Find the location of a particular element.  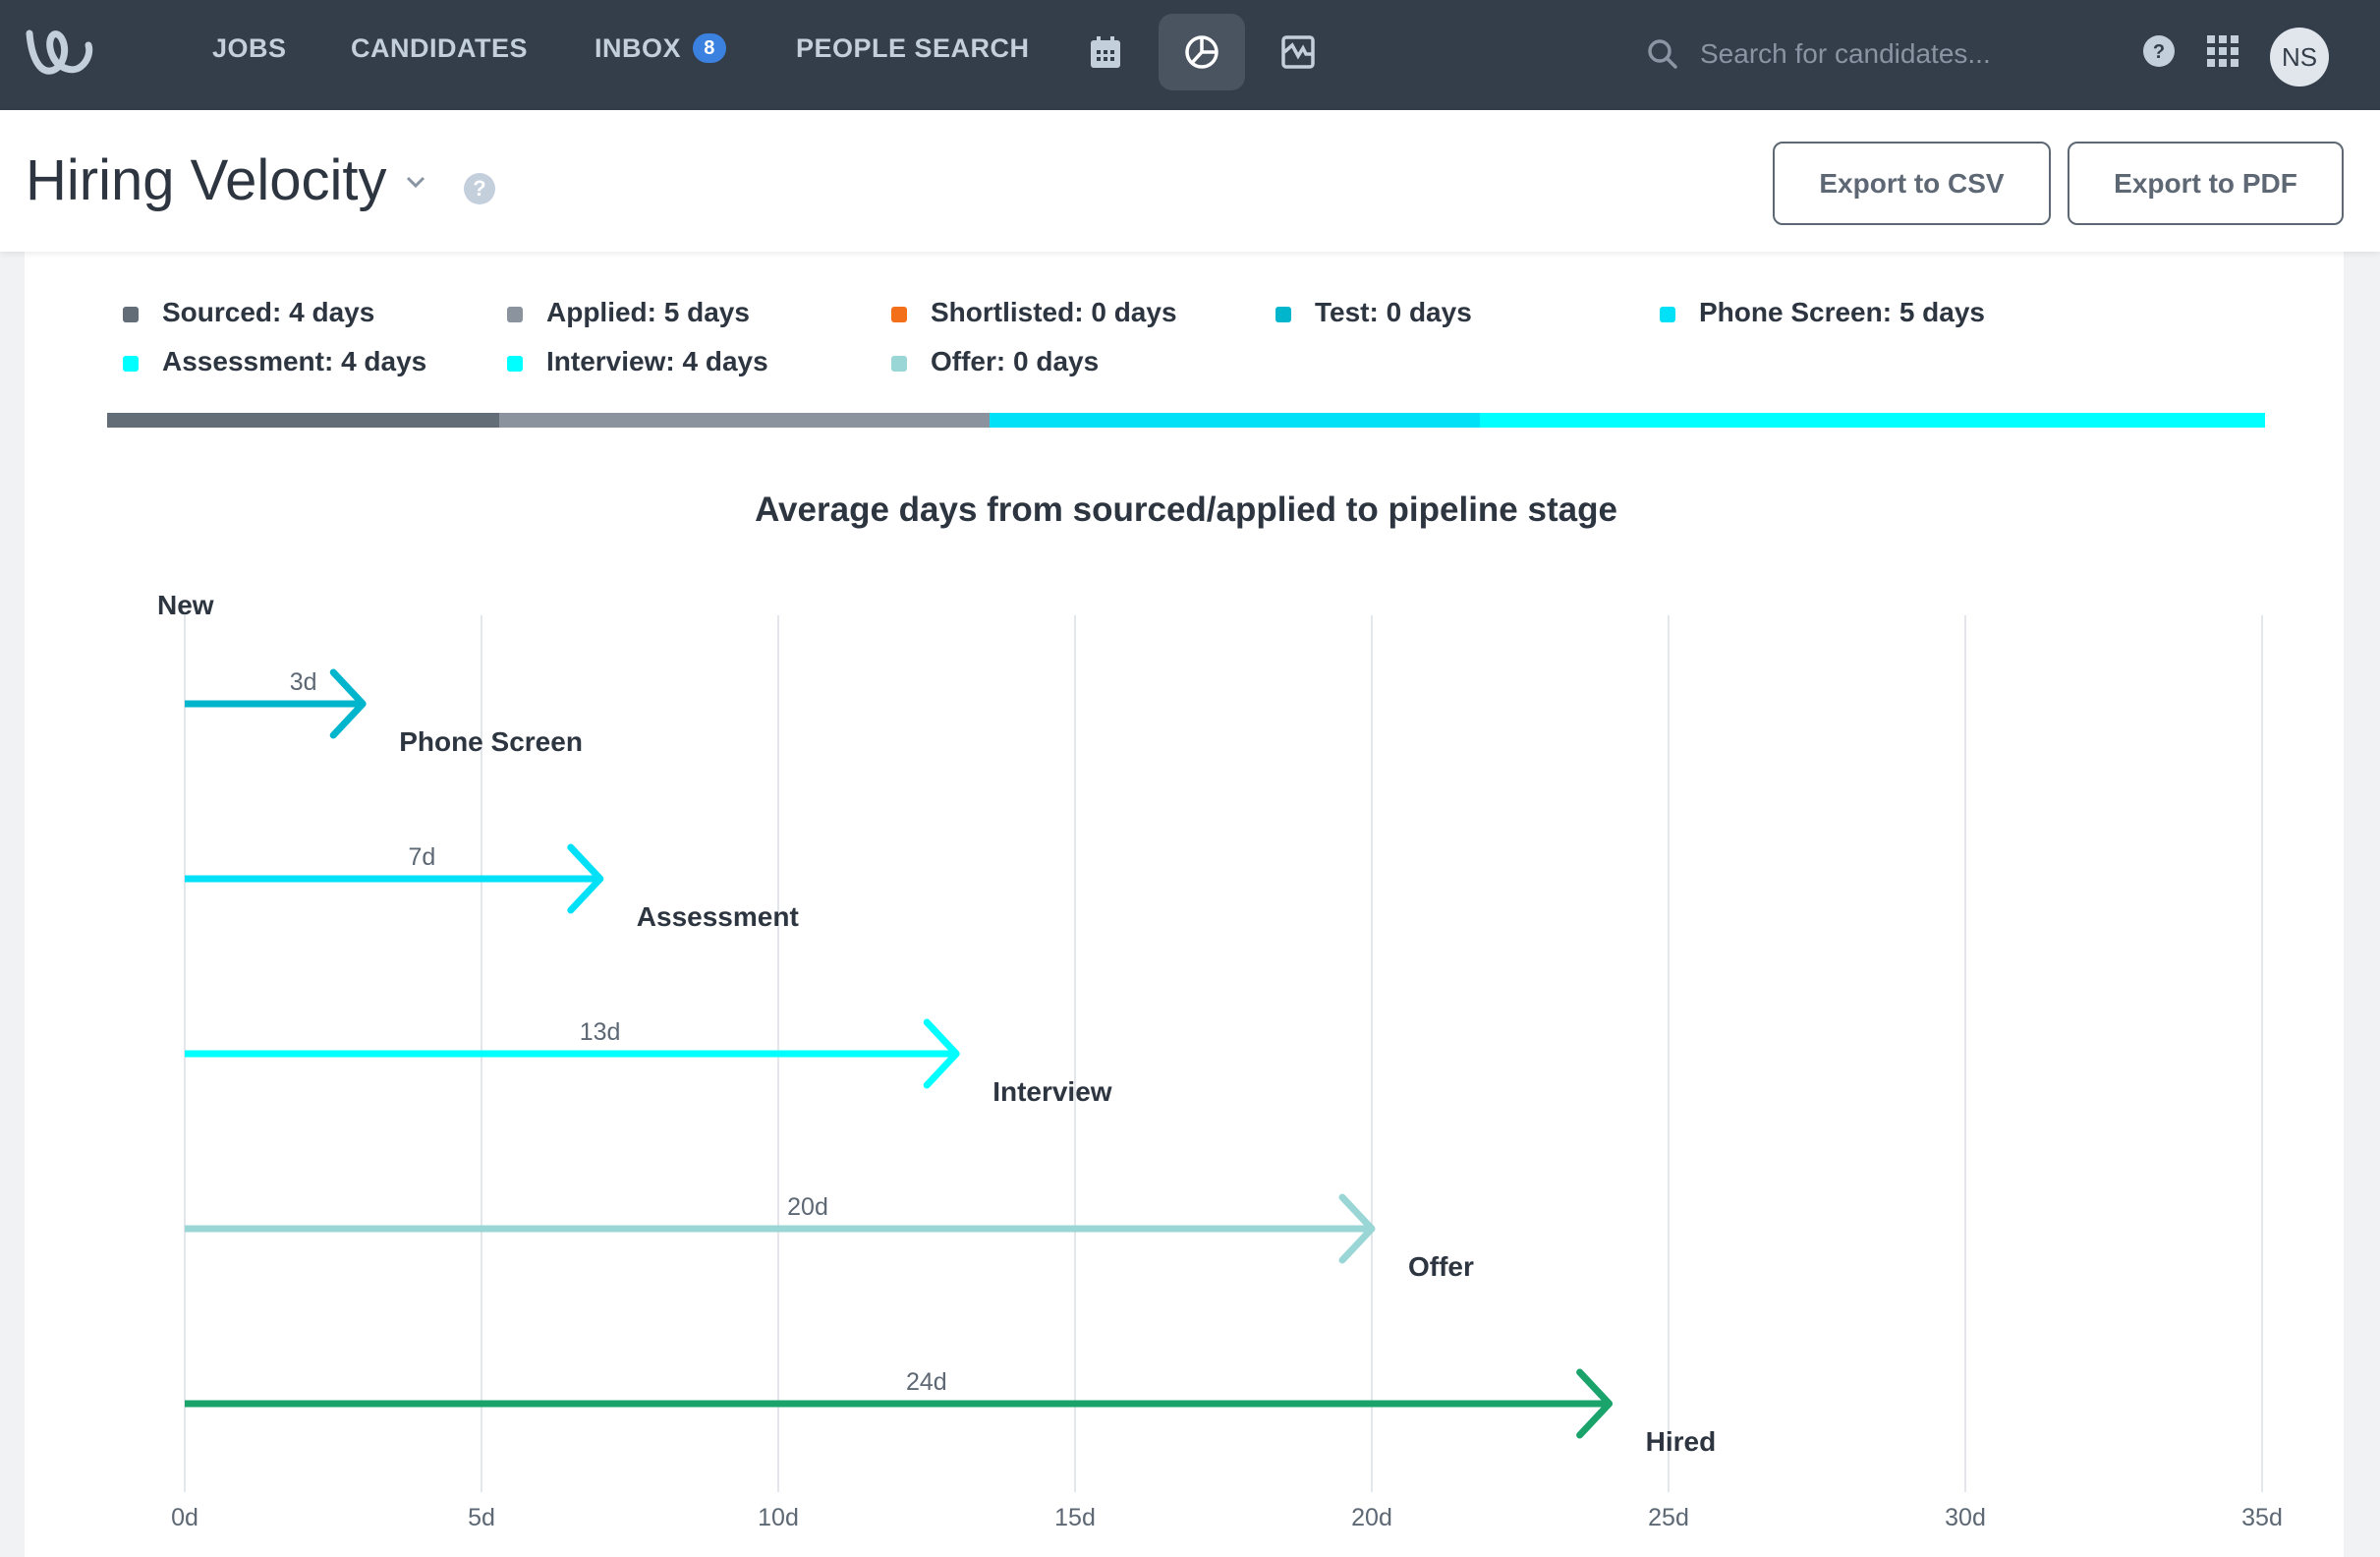

calendar-icon is located at coordinates (1105, 52).